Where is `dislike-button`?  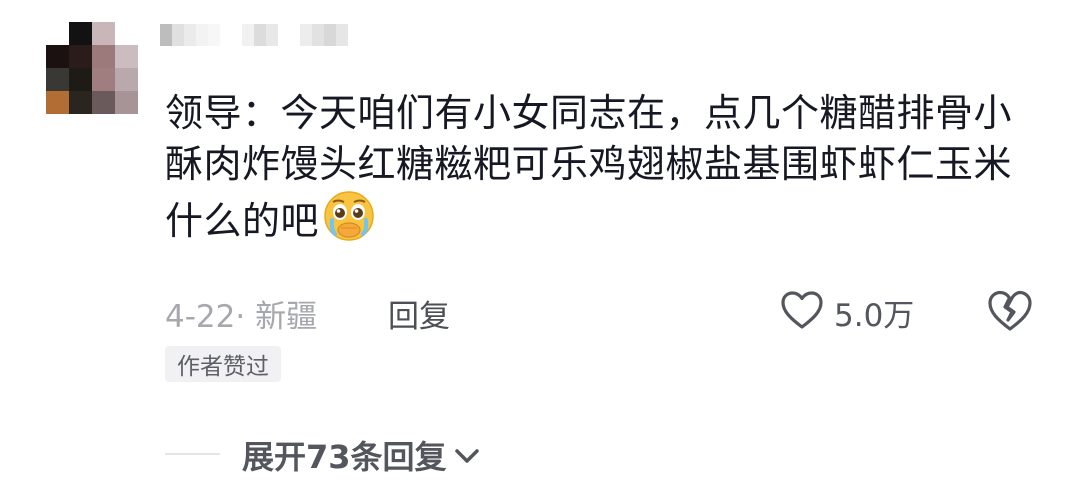
dislike-button is located at coordinates (1010, 312).